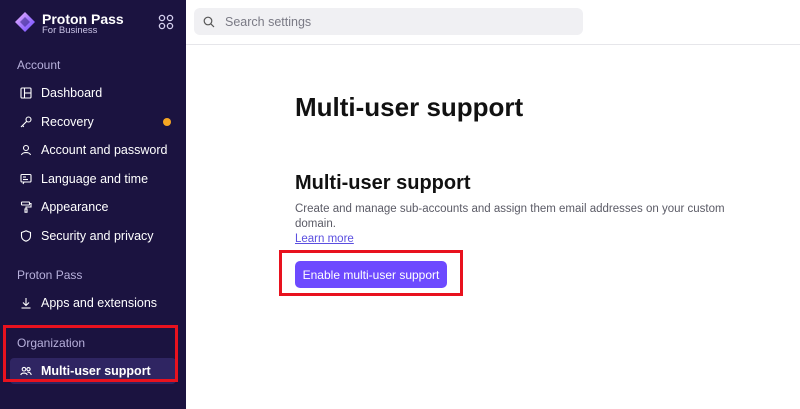 Image resolution: width=800 pixels, height=409 pixels. What do you see at coordinates (26, 303) in the screenshot?
I see `download-icon` at bounding box center [26, 303].